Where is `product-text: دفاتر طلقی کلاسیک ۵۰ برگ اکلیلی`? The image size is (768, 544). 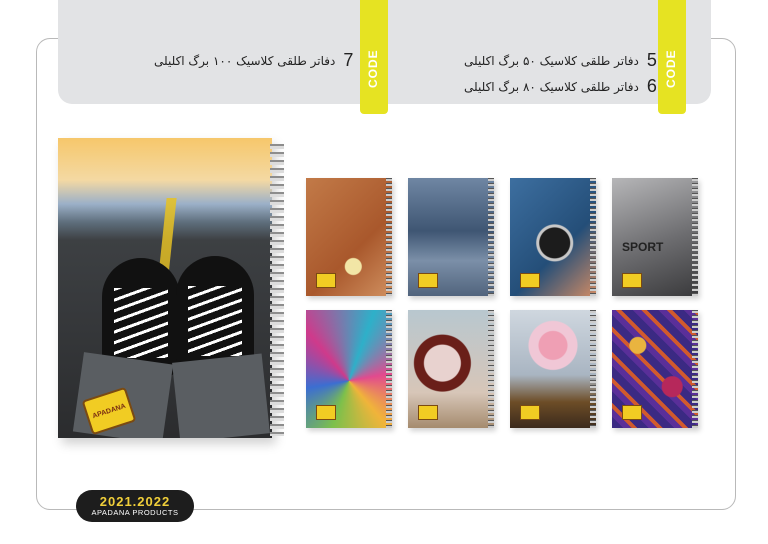 product-text: دفاتر طلقی کلاسیک ۵۰ برگ اکلیلی is located at coordinates (551, 60).